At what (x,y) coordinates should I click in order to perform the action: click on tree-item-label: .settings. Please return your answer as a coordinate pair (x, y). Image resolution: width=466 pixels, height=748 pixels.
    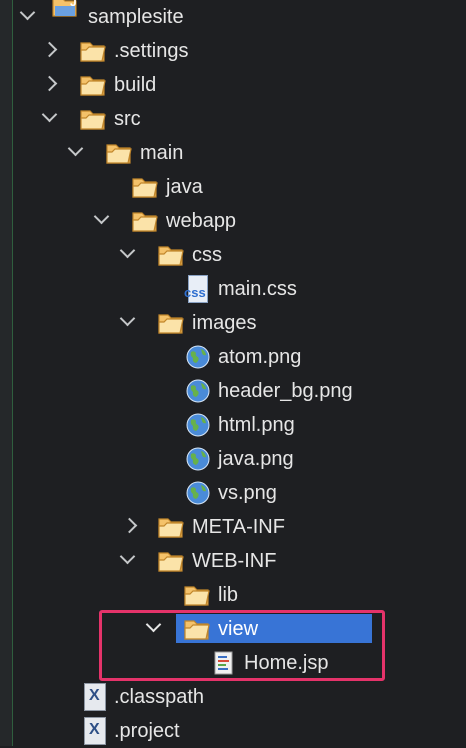
    Looking at the image, I should click on (151, 51).